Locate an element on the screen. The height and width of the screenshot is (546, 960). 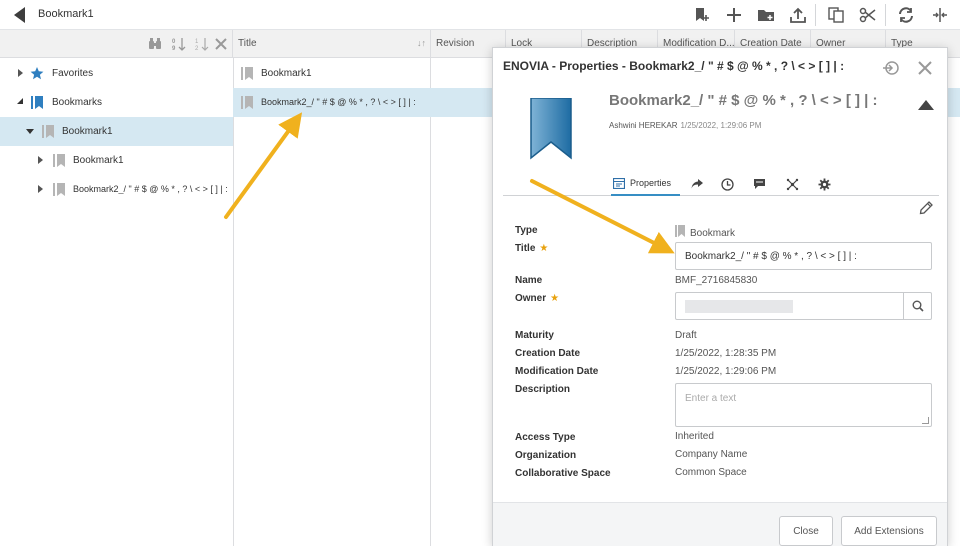
access-type-value: Inherited is located at coordinates (694, 436).